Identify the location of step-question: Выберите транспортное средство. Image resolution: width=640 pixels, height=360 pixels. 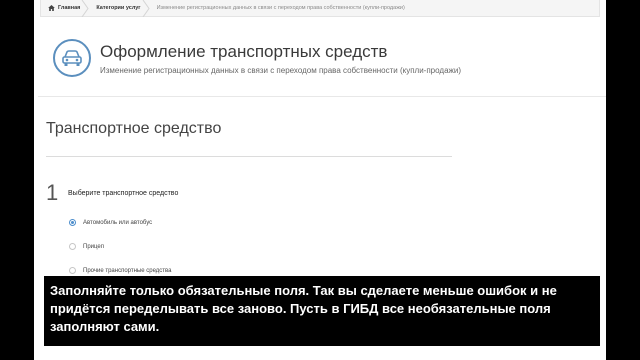
(123, 193).